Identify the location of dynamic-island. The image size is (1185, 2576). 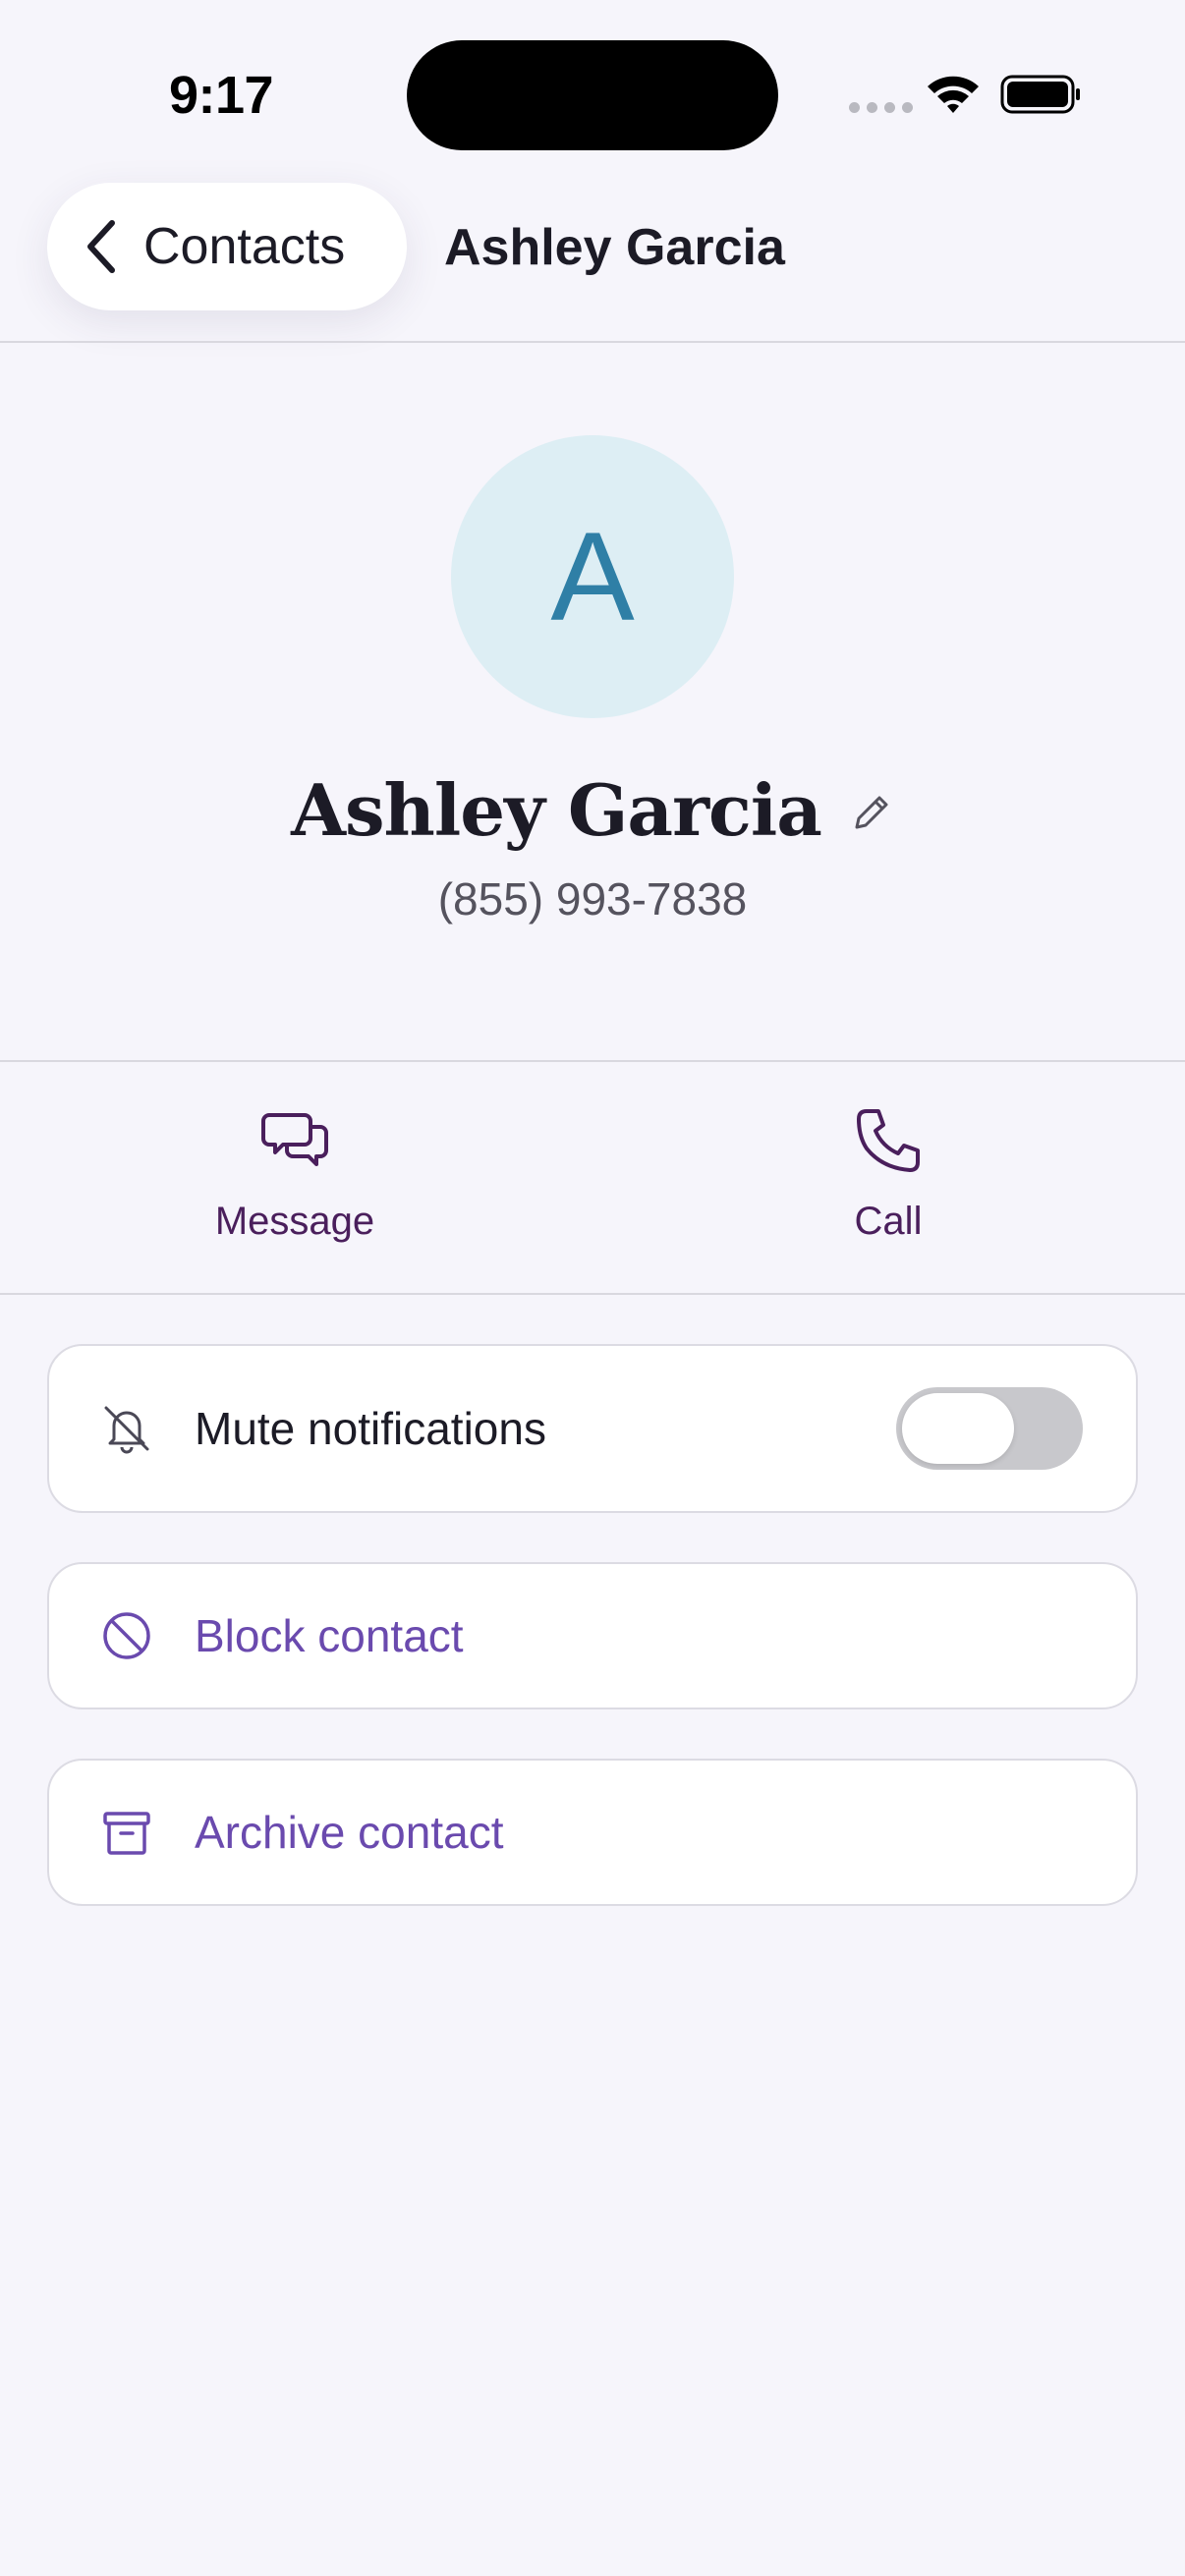
(592, 95).